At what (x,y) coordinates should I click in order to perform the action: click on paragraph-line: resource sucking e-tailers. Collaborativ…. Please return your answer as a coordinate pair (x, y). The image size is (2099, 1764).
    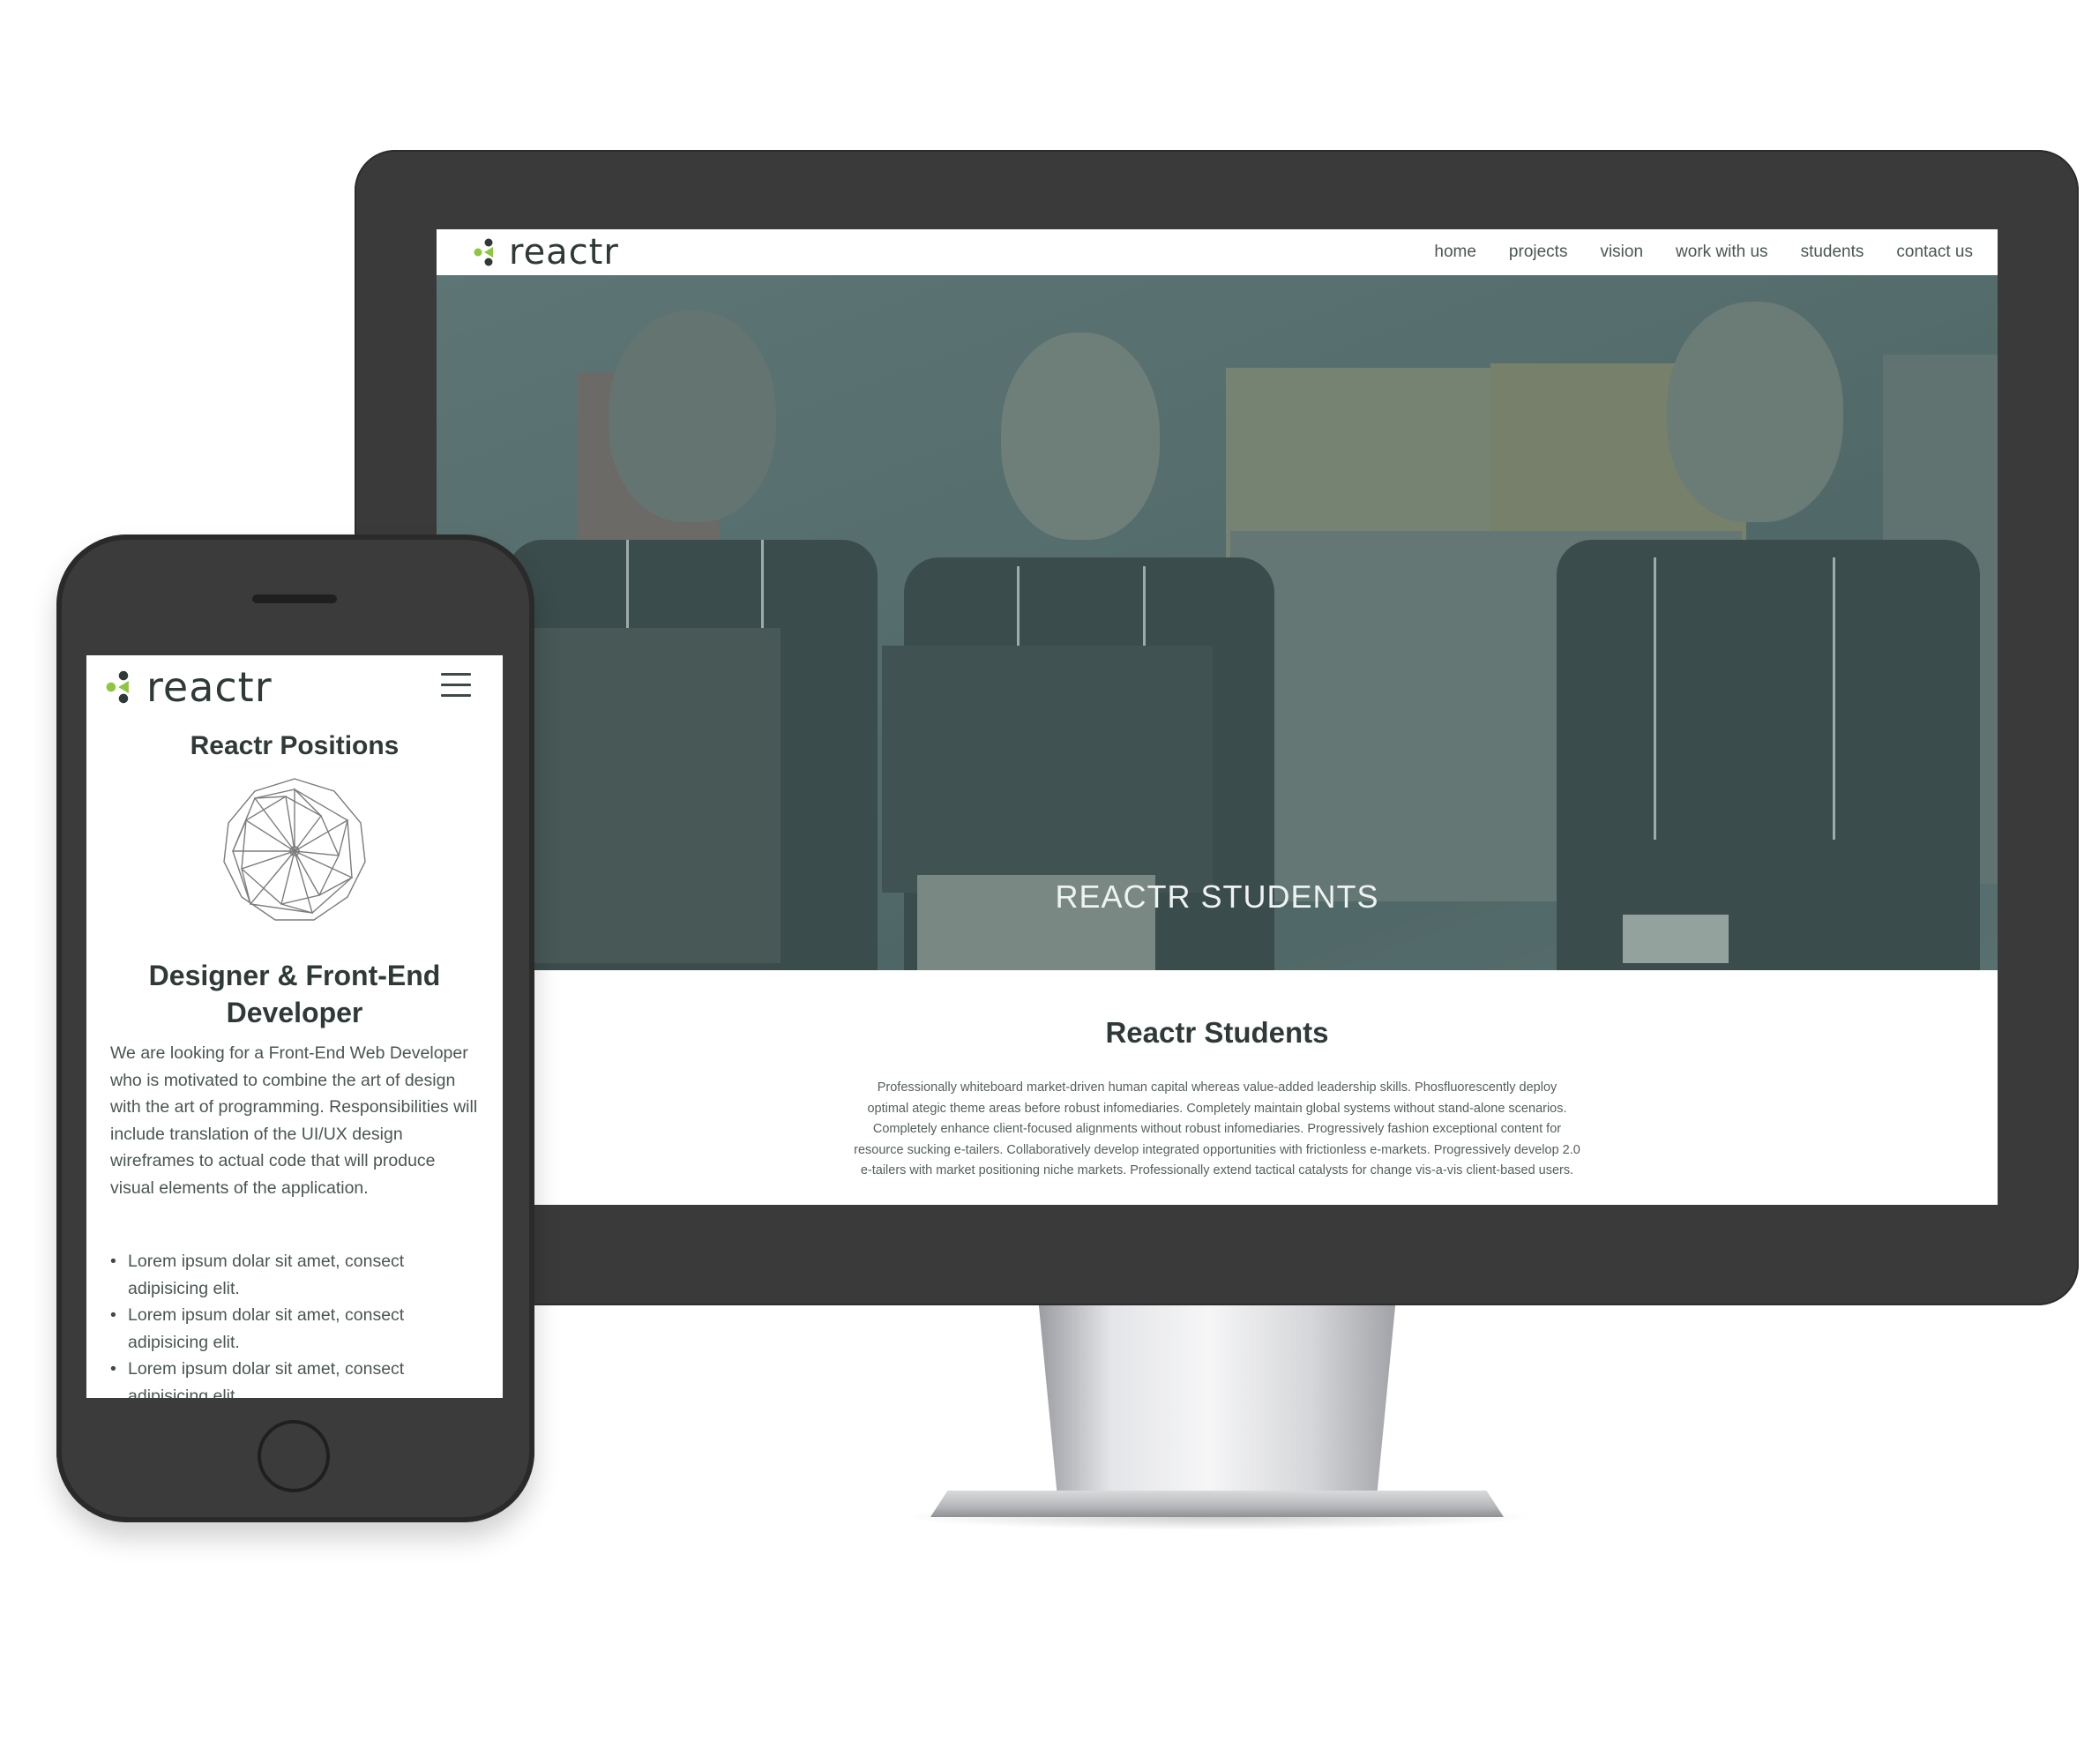
    Looking at the image, I should click on (1217, 1149).